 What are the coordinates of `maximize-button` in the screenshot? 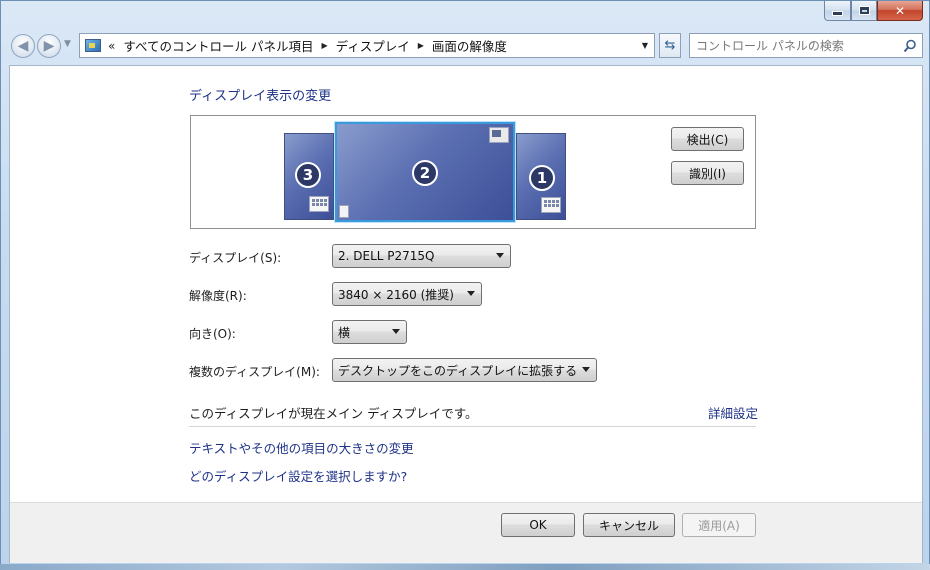 It's located at (864, 11).